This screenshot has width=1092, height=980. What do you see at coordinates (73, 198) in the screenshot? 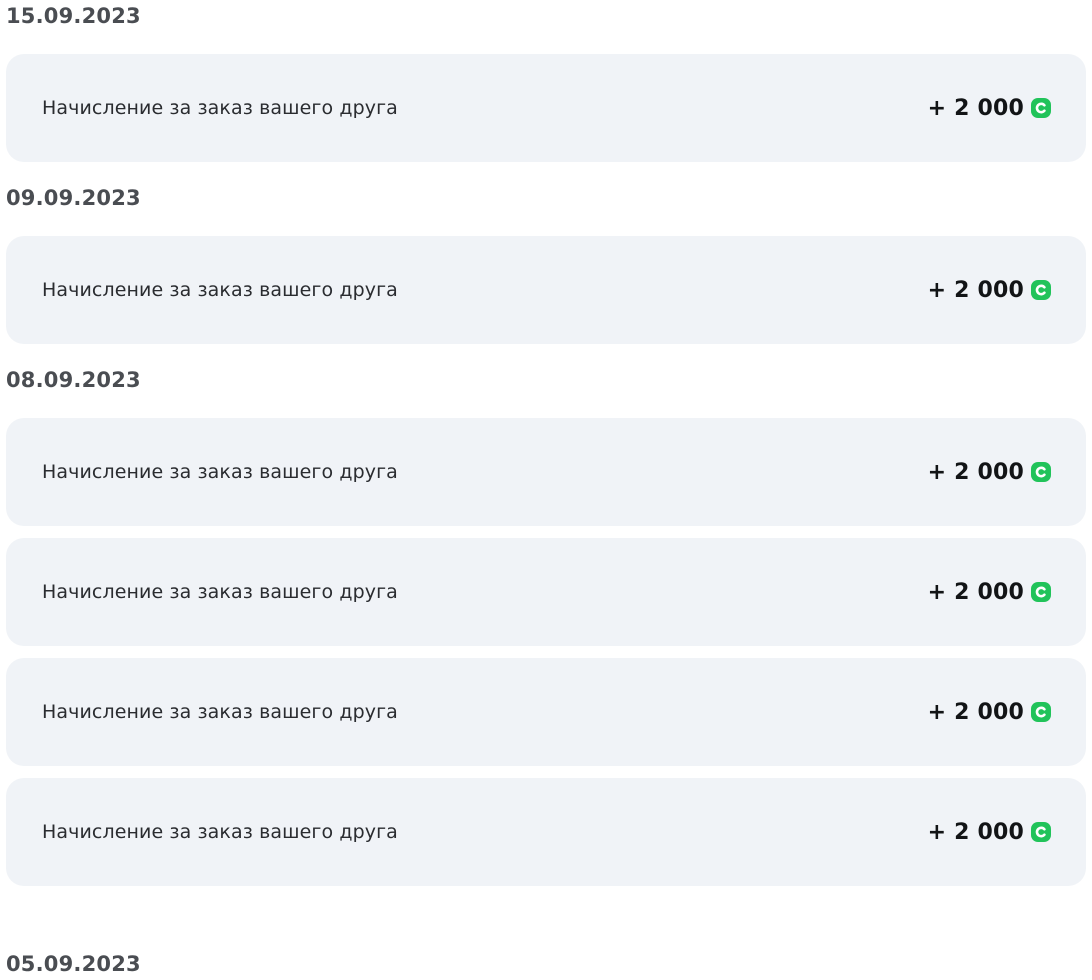
I see `group-date: 09.09.2023` at bounding box center [73, 198].